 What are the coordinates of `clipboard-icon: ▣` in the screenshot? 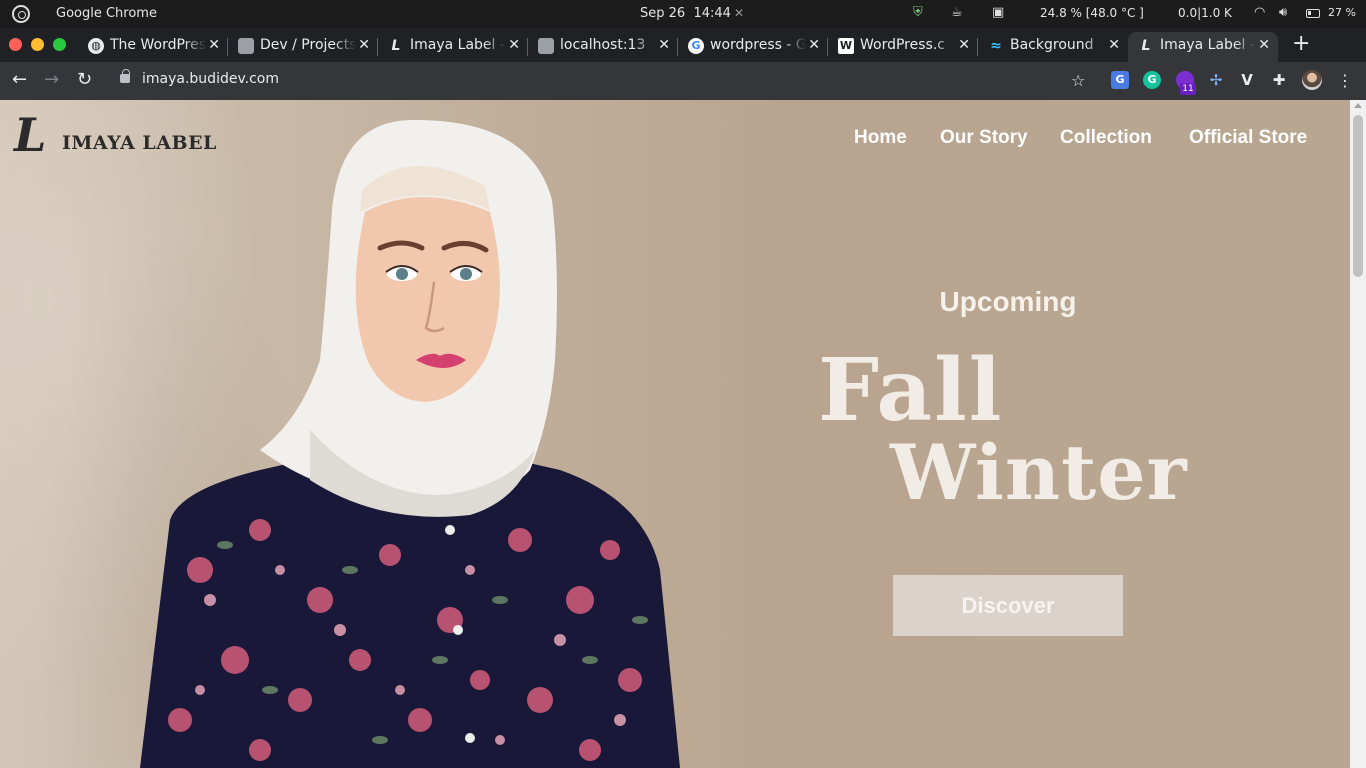 It's located at (998, 12).